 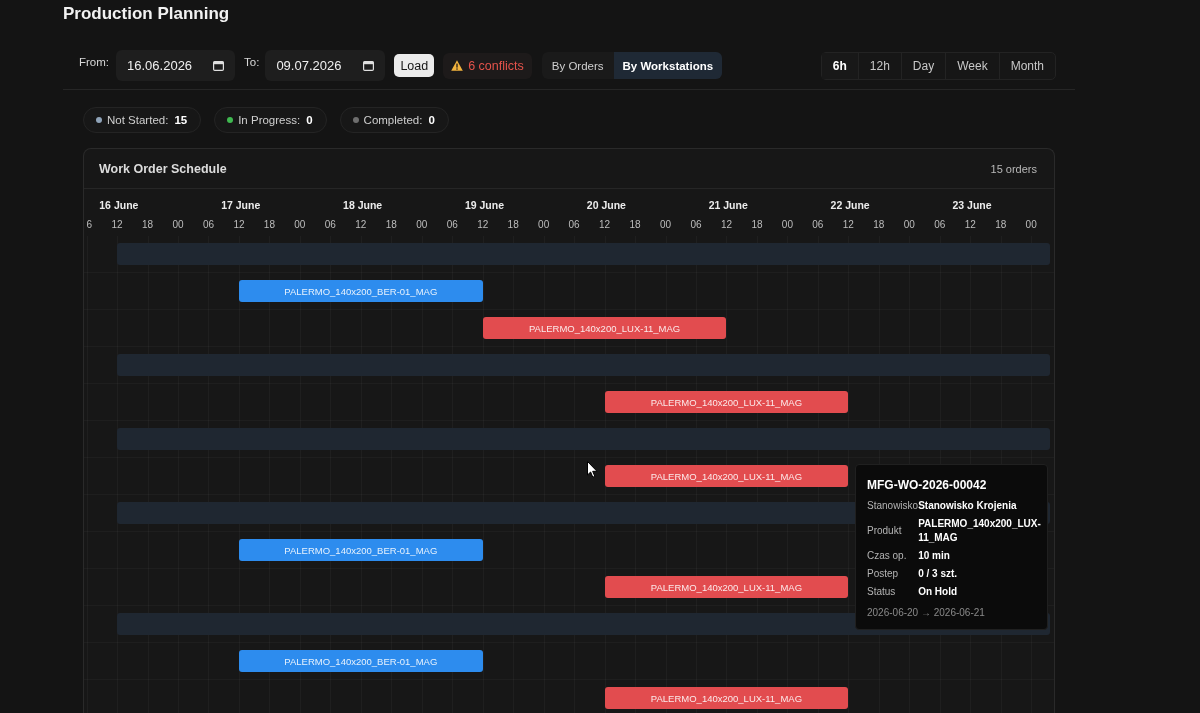 I want to click on tooltip-field-value: On Hold, so click(x=938, y=592).